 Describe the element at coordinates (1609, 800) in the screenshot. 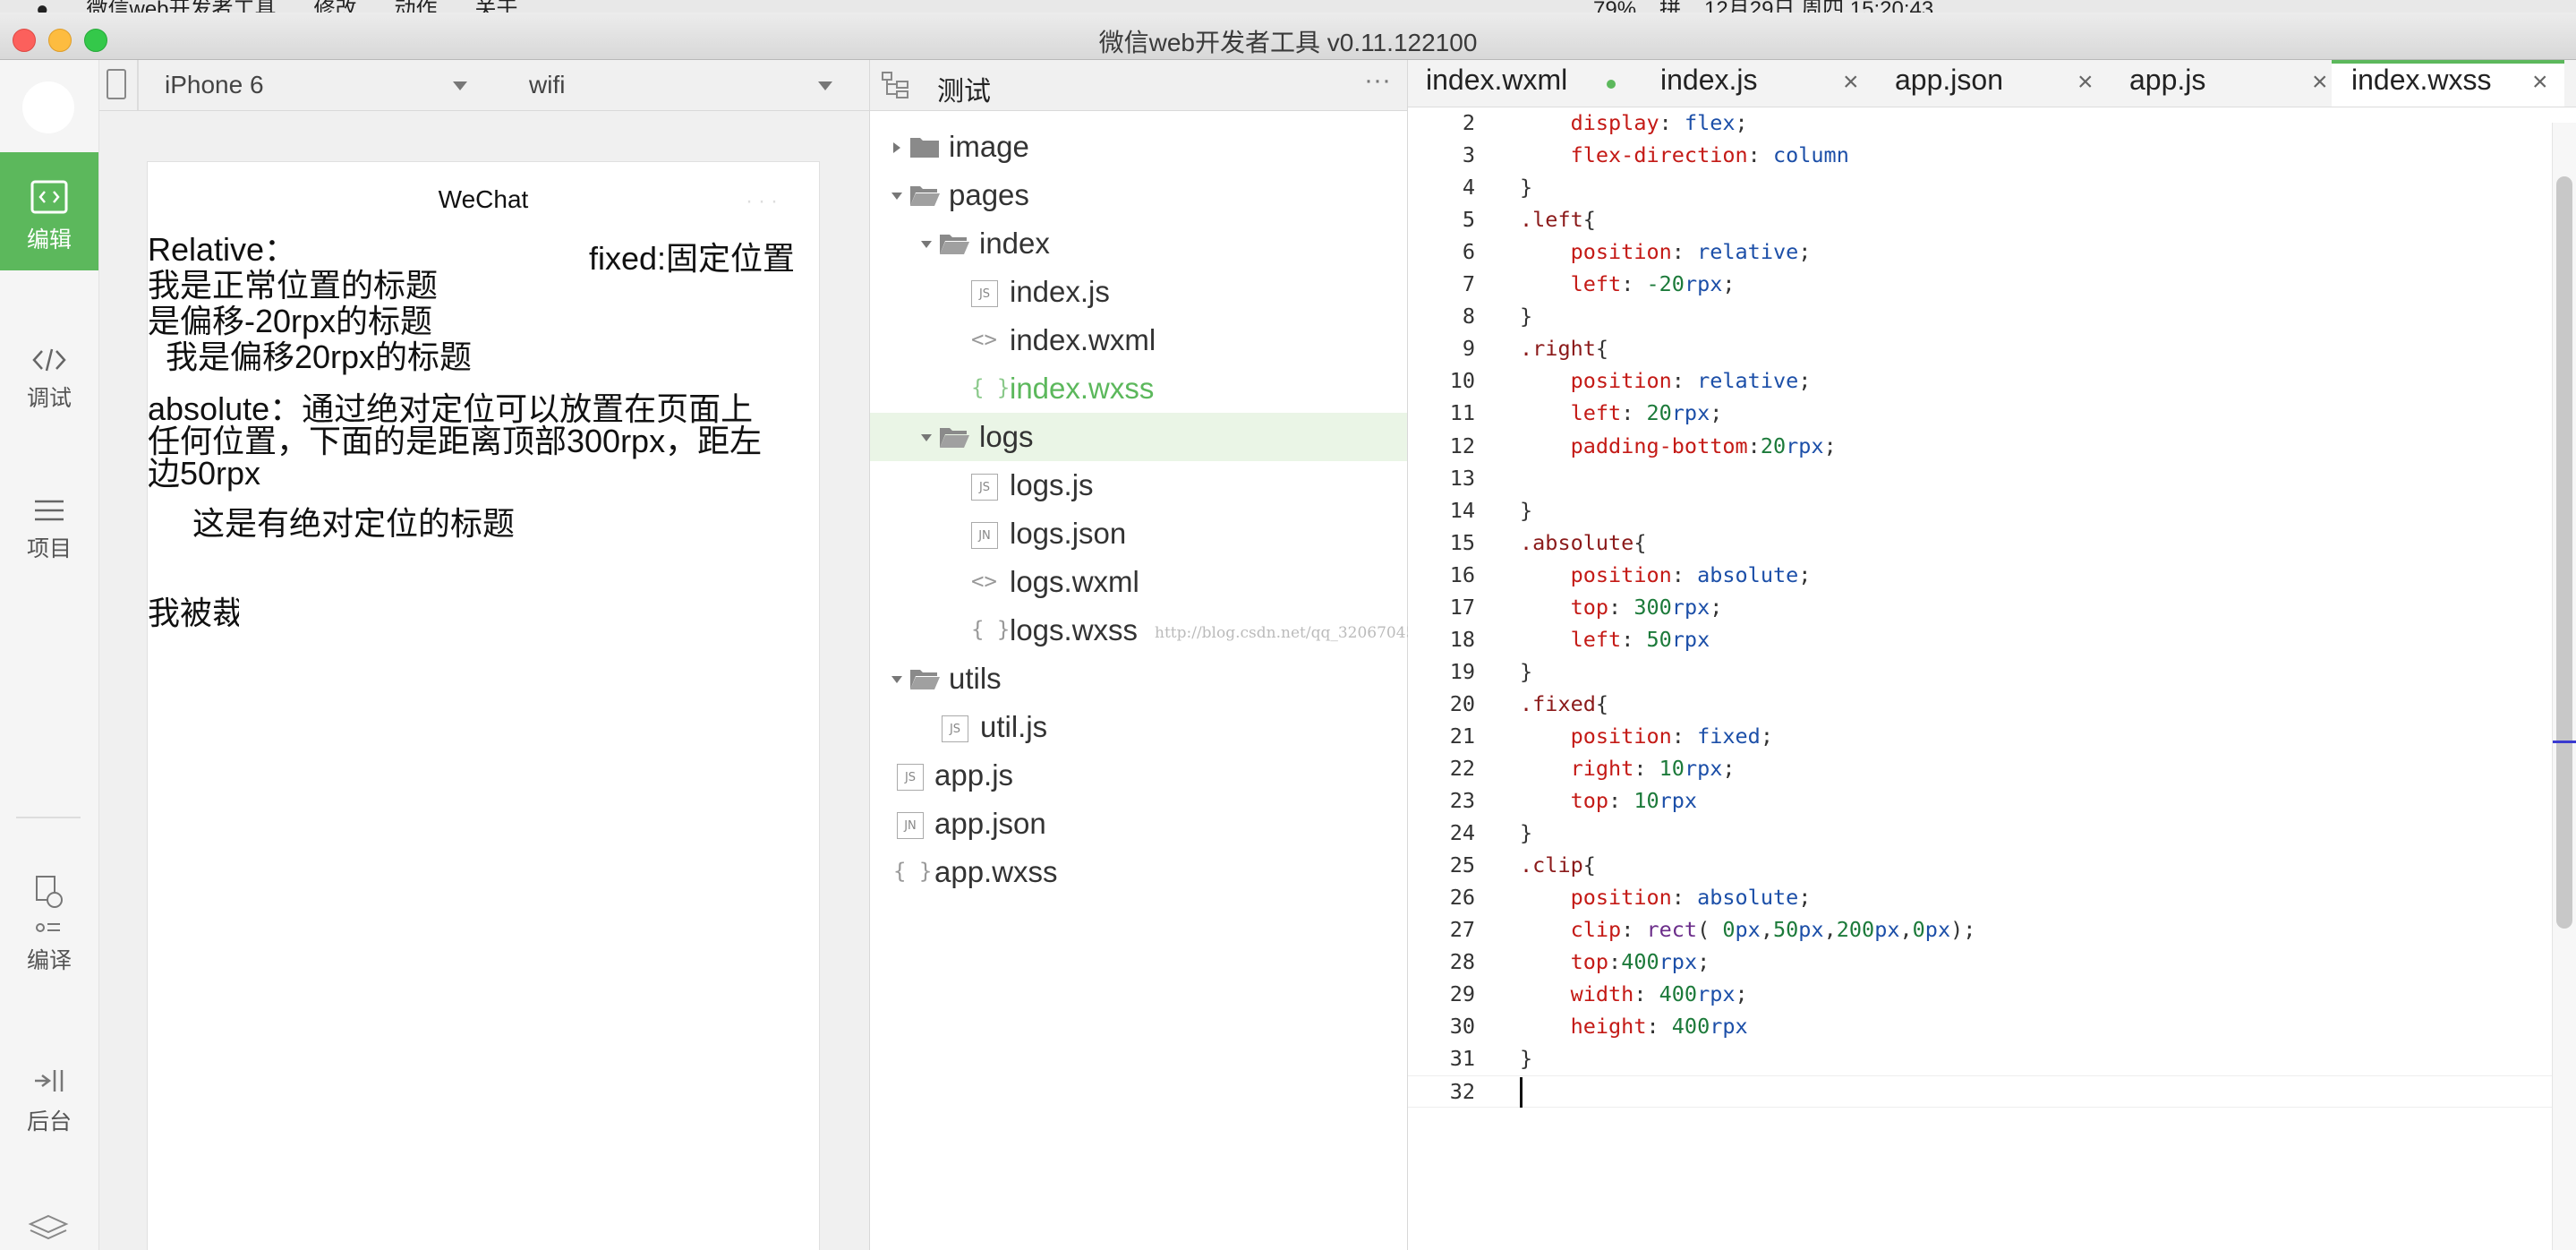

I see `code-text: top: 10rpx` at that location.